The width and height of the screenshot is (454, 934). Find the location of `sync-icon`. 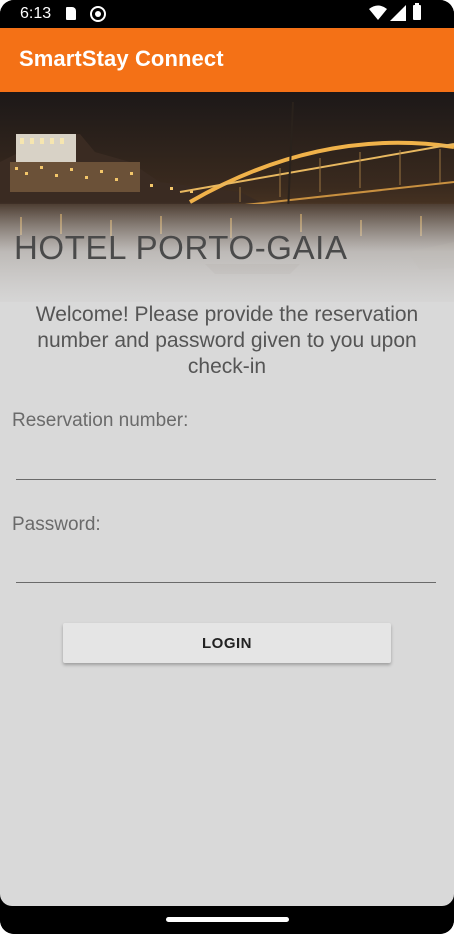

sync-icon is located at coordinates (98, 14).